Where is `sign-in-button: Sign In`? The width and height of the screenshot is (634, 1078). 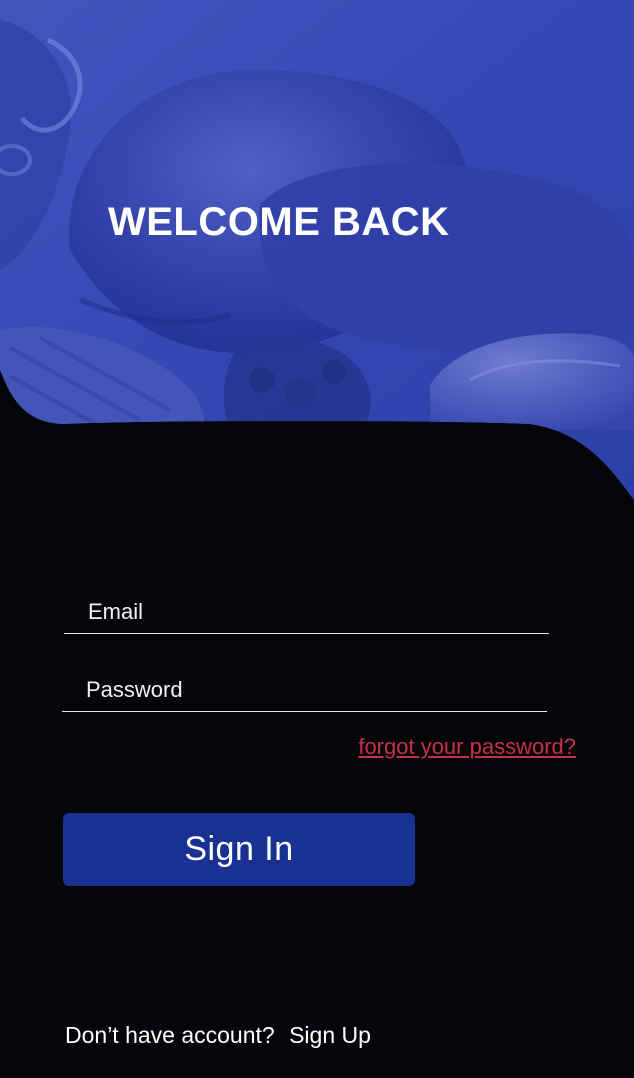
sign-in-button: Sign In is located at coordinates (239, 849).